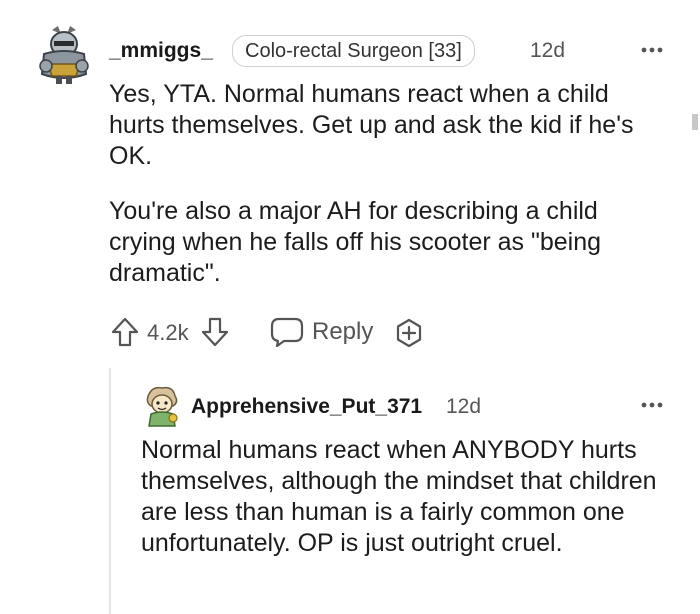 This screenshot has height=614, width=700. Describe the element at coordinates (695, 122) in the screenshot. I see `scrollbar-thumb` at that location.